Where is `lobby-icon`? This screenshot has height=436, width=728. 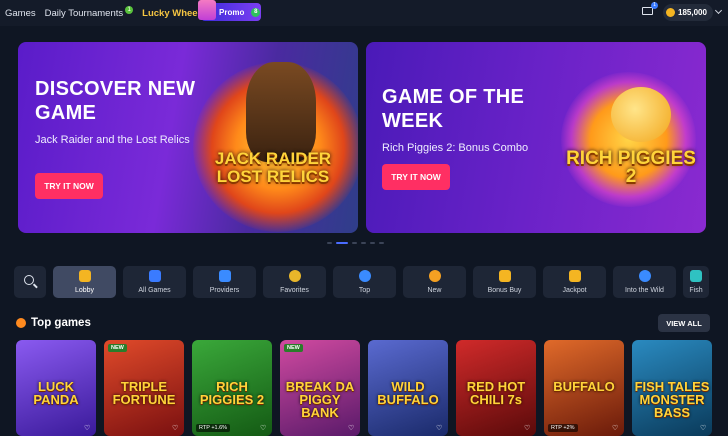 lobby-icon is located at coordinates (84, 276).